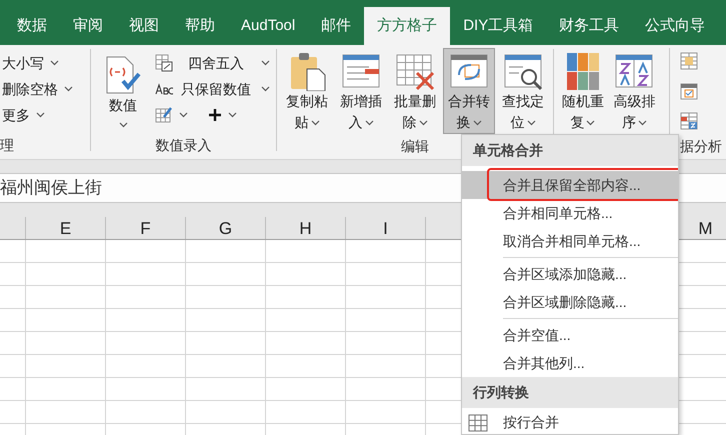 The height and width of the screenshot is (435, 726). What do you see at coordinates (145, 228) in the screenshot?
I see `column-header: F` at bounding box center [145, 228].